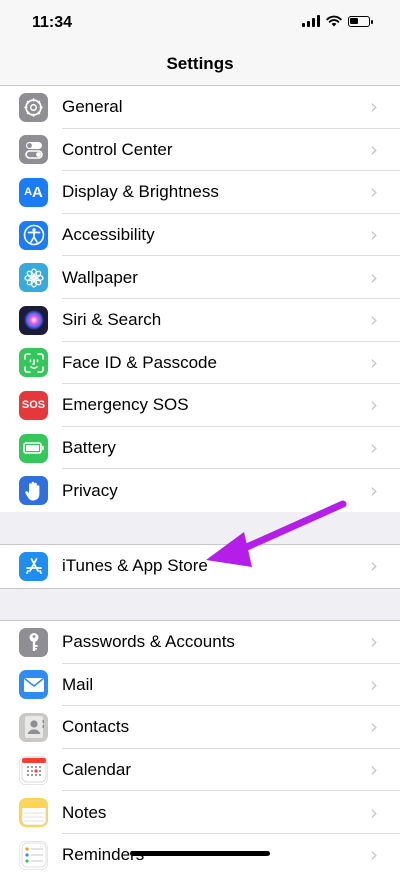 Image resolution: width=400 pixels, height=877 pixels. I want to click on settings-row-general: General ›, so click(200, 107).